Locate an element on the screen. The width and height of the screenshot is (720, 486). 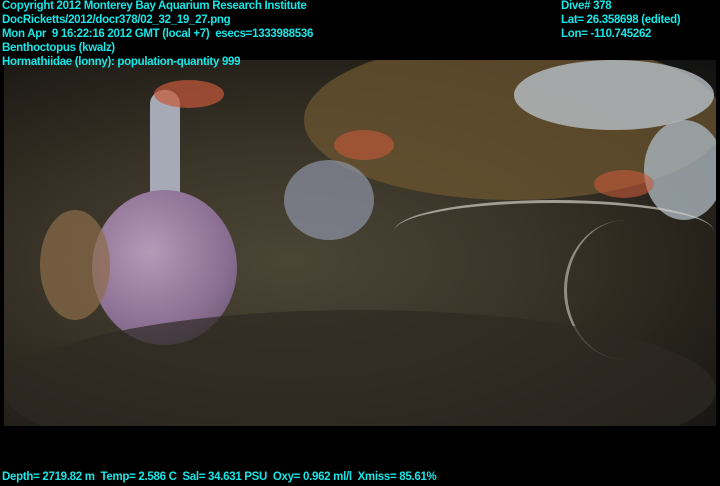
longitude: Lon= -110.745262 is located at coordinates (606, 34).